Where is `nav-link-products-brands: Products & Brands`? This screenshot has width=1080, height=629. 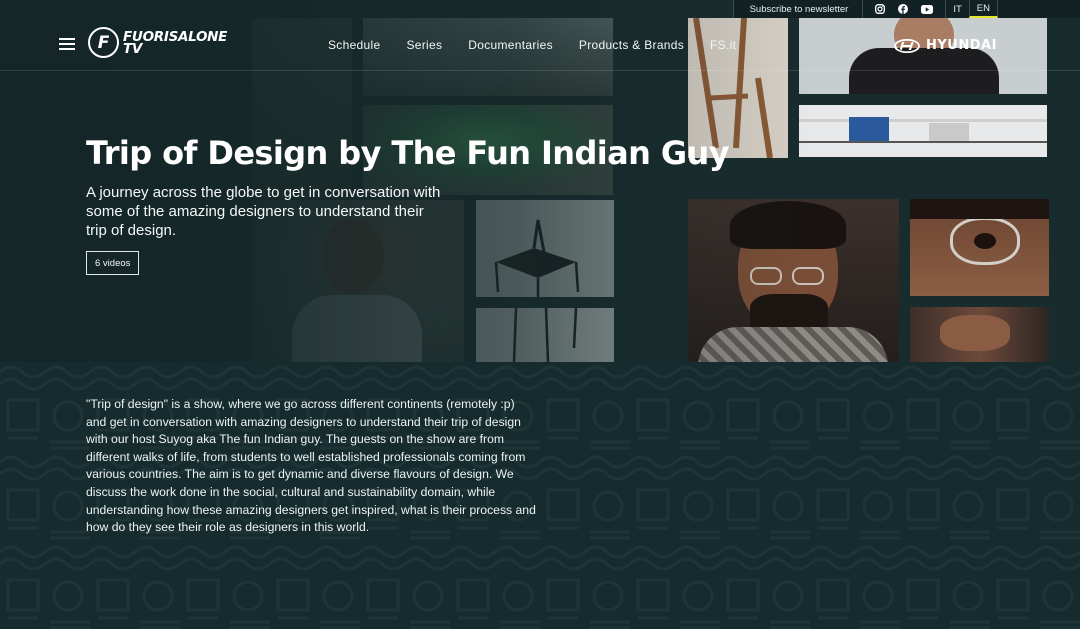 nav-link-products-brands: Products & Brands is located at coordinates (631, 45).